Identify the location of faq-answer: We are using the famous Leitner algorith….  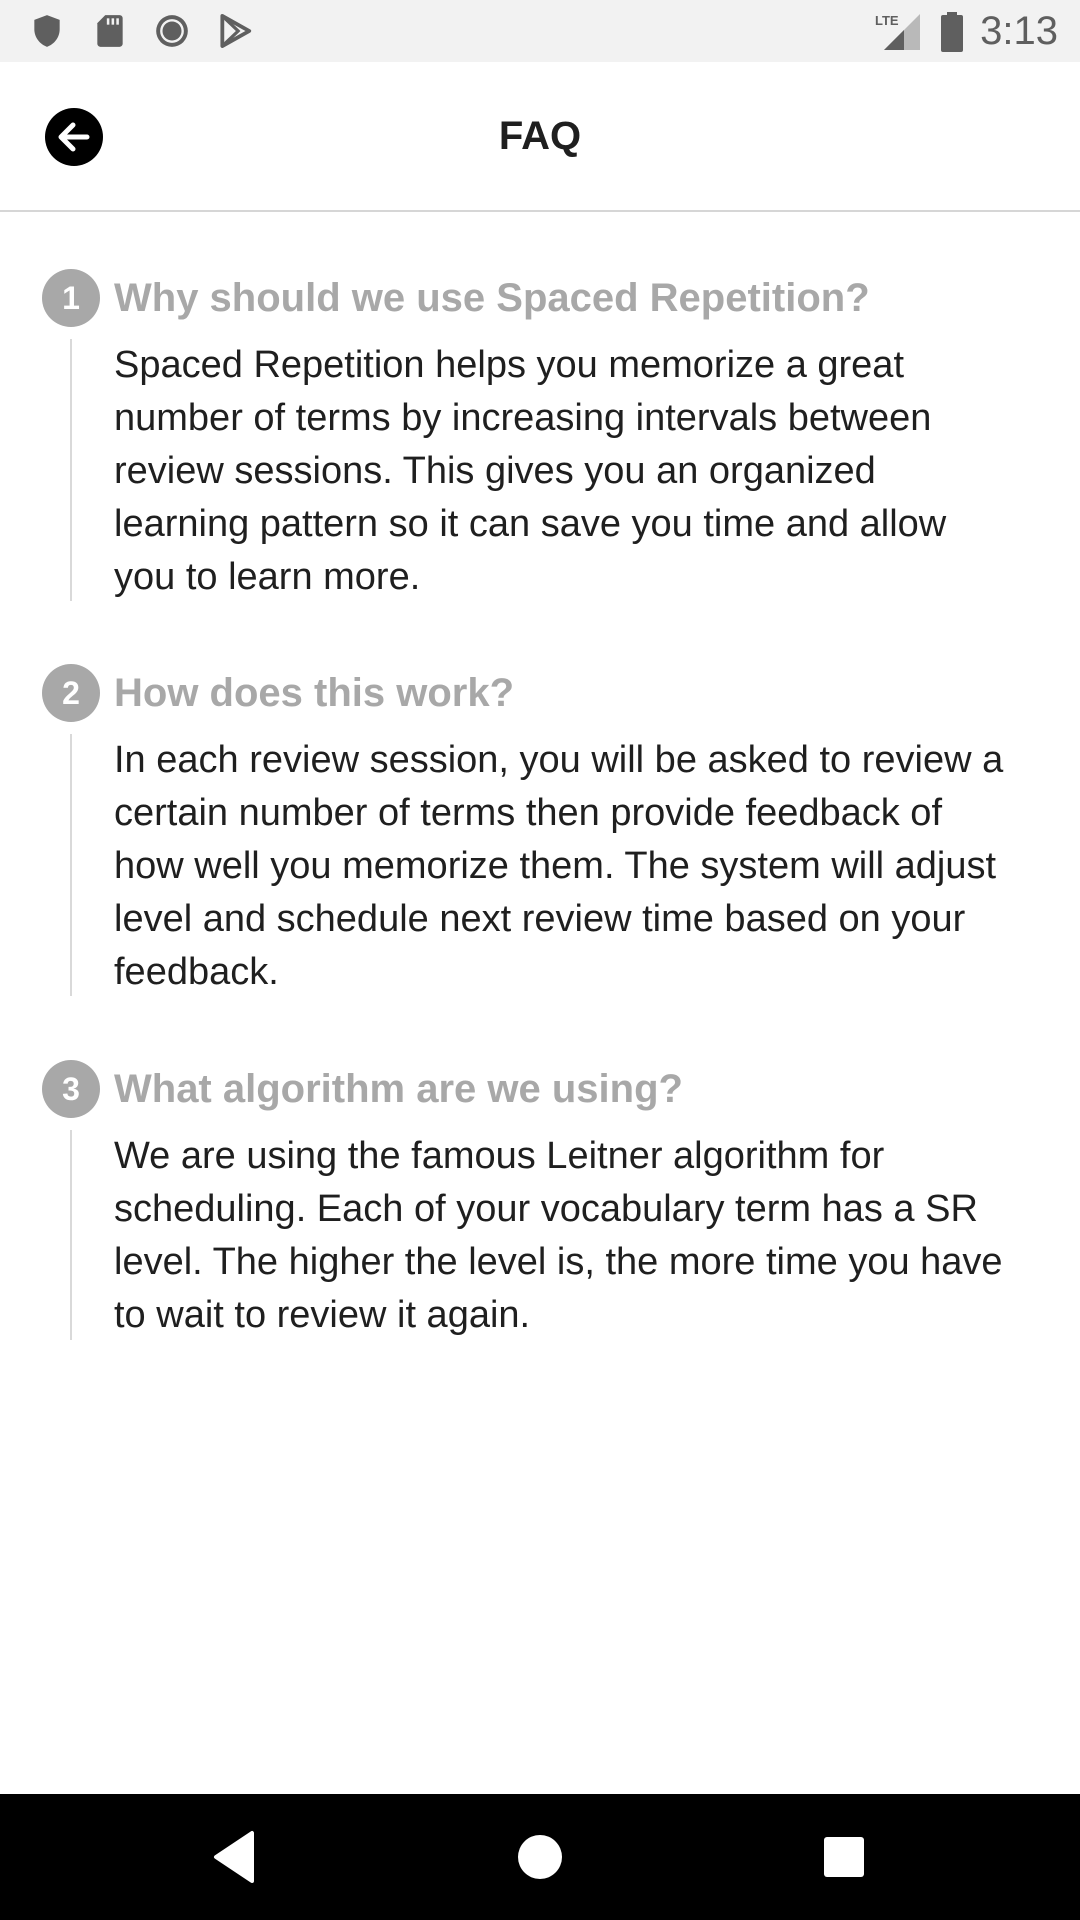
(558, 1235).